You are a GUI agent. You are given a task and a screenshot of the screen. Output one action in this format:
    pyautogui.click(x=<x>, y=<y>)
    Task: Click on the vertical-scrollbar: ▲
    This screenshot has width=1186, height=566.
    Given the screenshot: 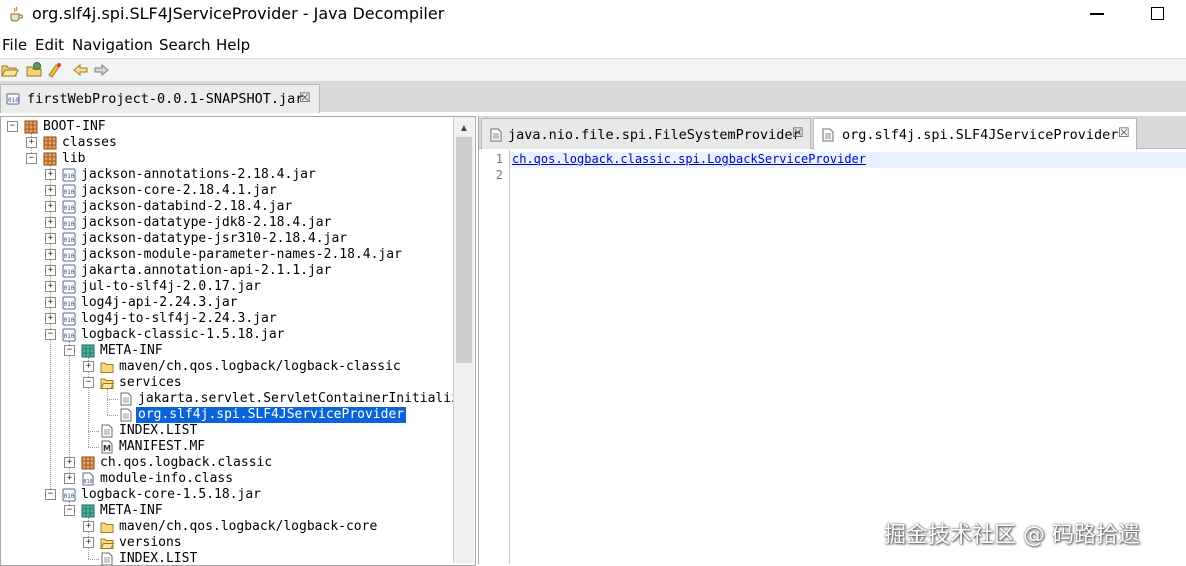 What is the action you would take?
    pyautogui.click(x=463, y=340)
    